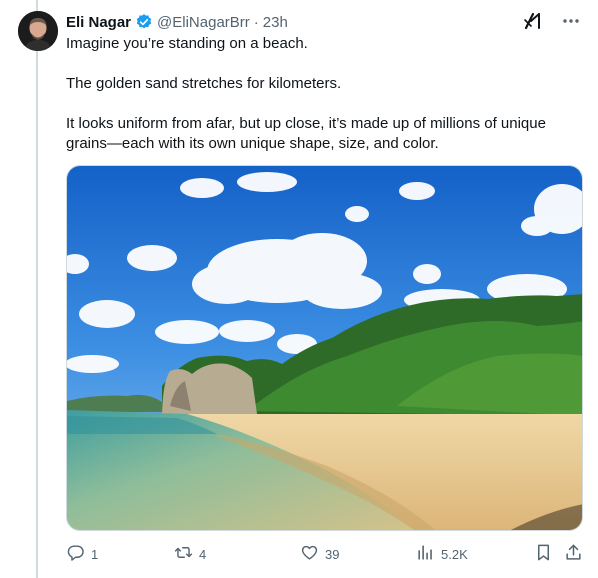 This screenshot has height=578, width=598. Describe the element at coordinates (552, 21) in the screenshot. I see `tweet-top-actions` at that location.